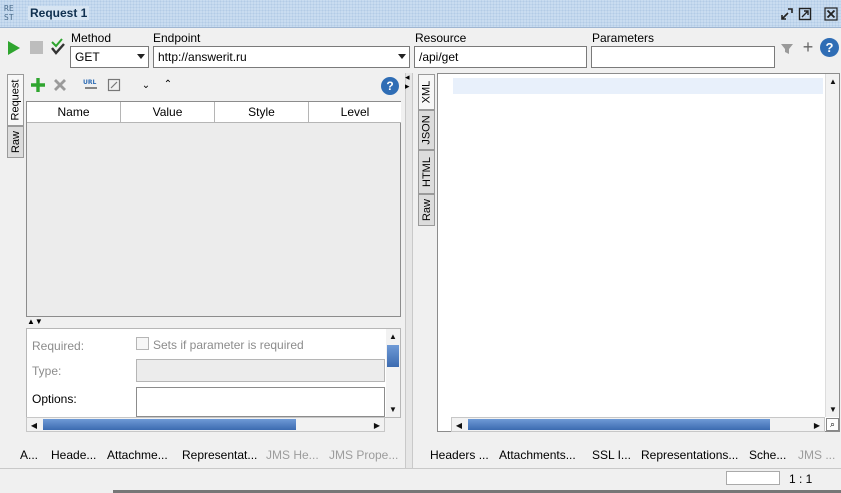  Describe the element at coordinates (146, 85) in the screenshot. I see `move-down-icon: ⌄` at that location.